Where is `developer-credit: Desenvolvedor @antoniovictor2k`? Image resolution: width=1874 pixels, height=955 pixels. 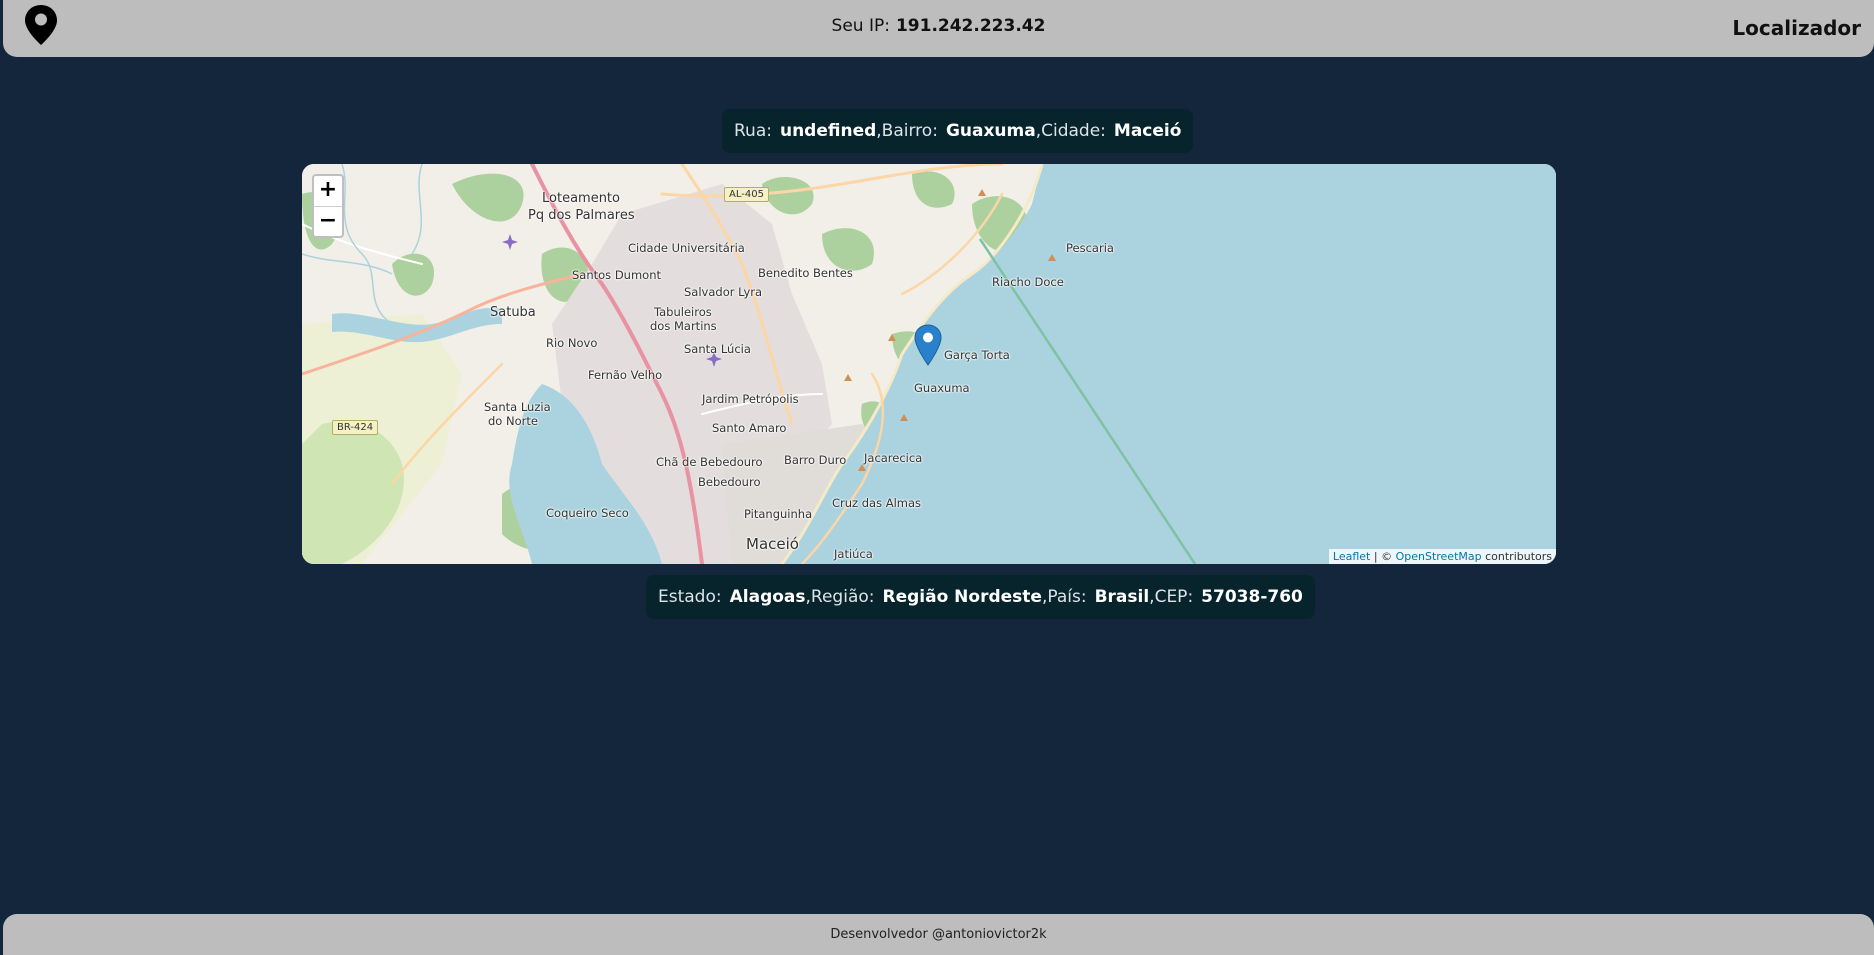 developer-credit: Desenvolvedor @antoniovictor2k is located at coordinates (938, 934).